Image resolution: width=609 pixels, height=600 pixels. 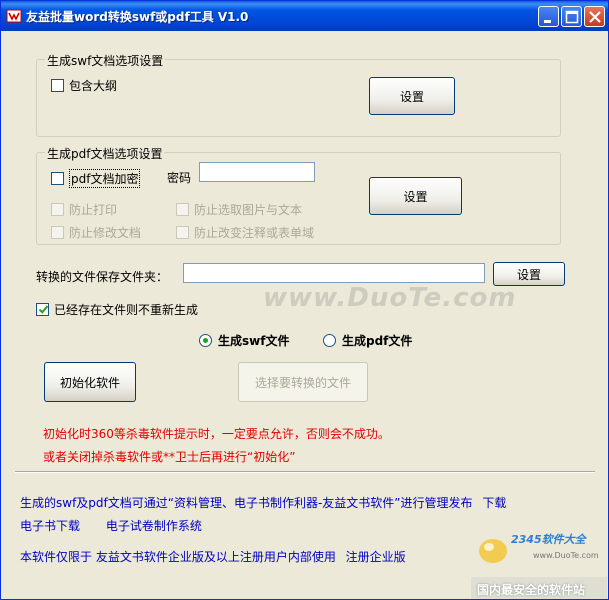 I want to click on window-title: 友益批量word转换swf或pdf工具 V1.0, so click(x=137, y=17).